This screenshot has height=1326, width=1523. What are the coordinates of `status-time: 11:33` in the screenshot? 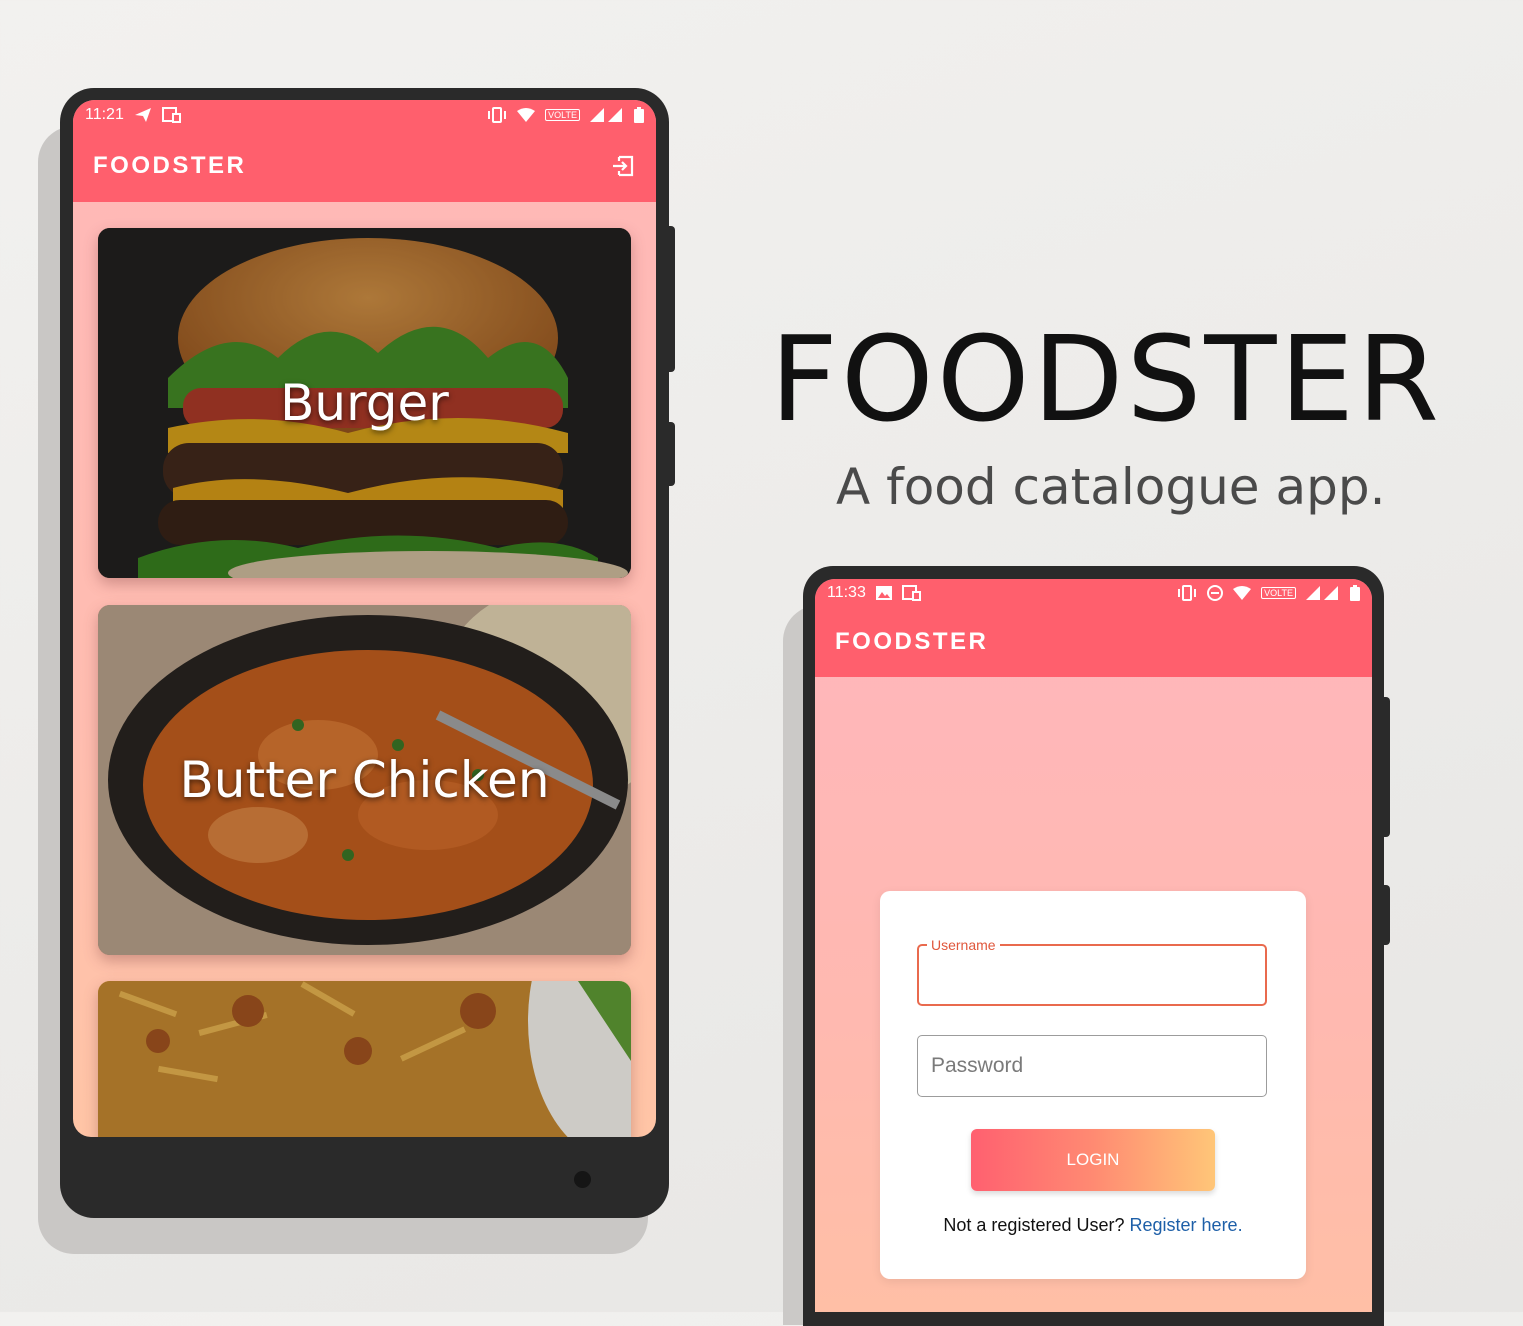 It's located at (846, 592).